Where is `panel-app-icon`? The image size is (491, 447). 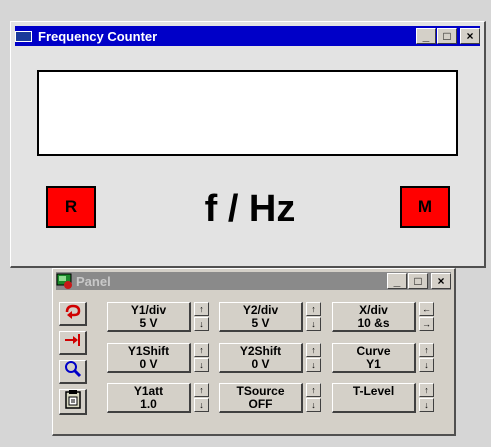 panel-app-icon is located at coordinates (65, 281).